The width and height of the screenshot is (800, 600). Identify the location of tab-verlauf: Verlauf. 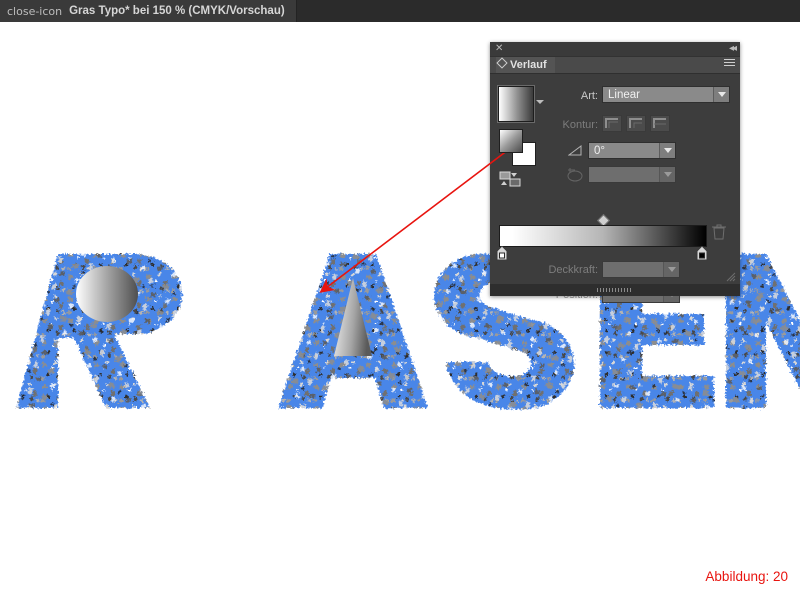
(525, 65).